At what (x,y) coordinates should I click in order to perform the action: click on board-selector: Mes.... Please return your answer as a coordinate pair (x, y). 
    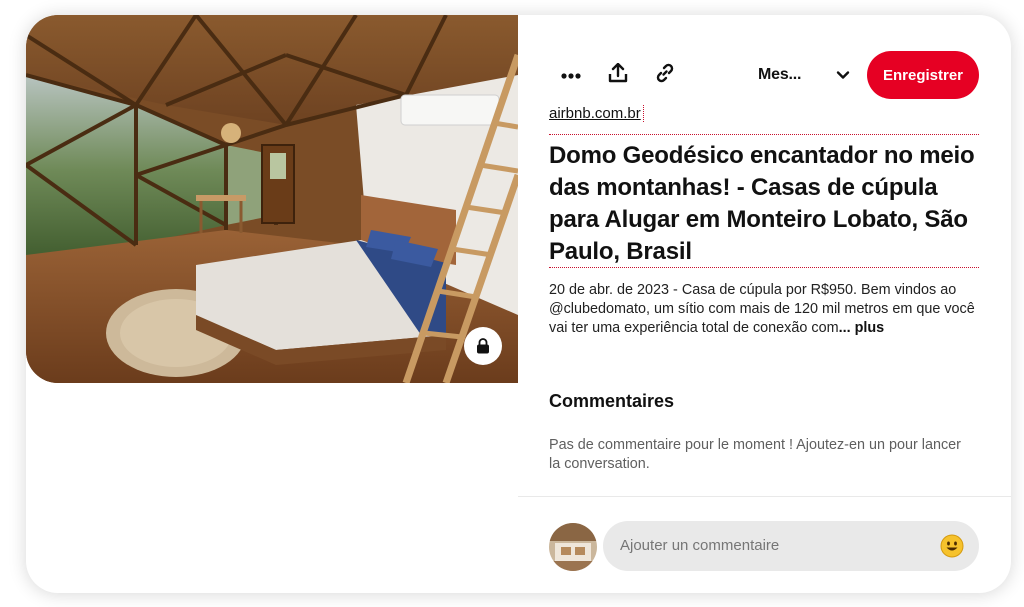
    Looking at the image, I should click on (806, 75).